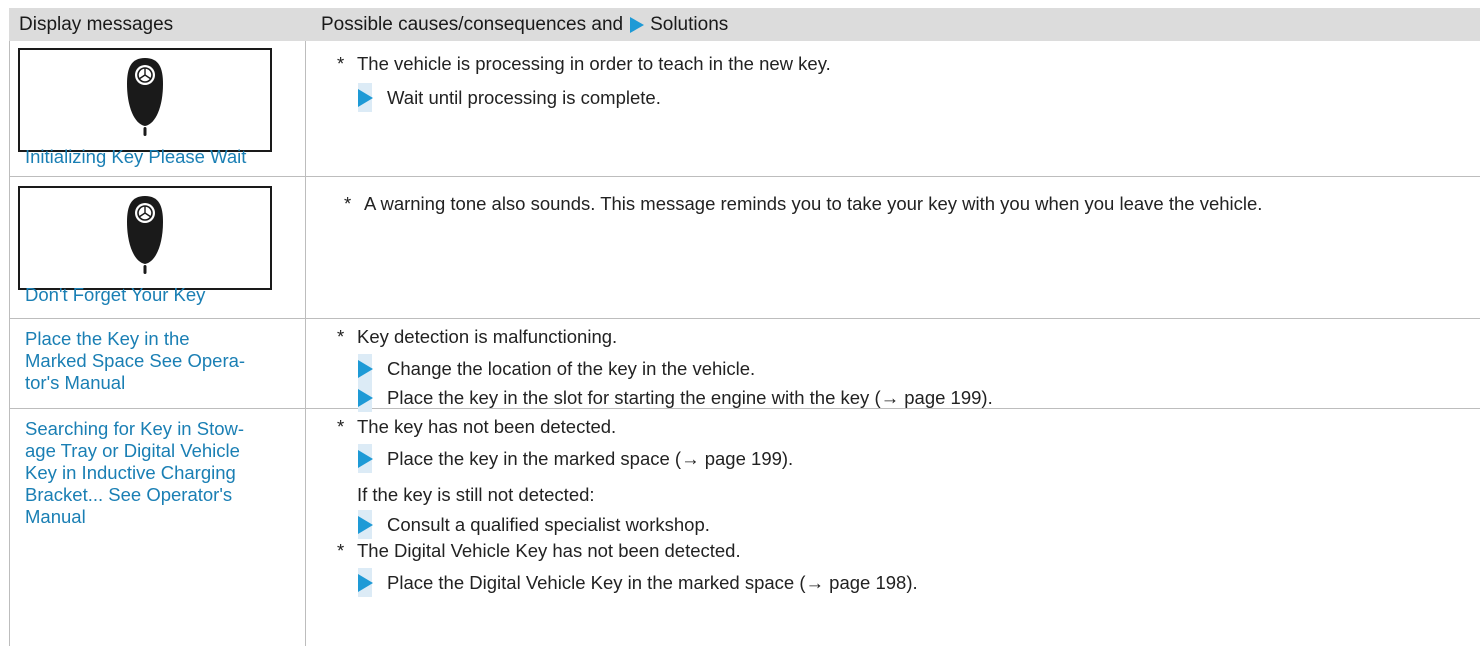 Image resolution: width=1480 pixels, height=646 pixels. I want to click on header-solutions-label: Solutions, so click(689, 24).